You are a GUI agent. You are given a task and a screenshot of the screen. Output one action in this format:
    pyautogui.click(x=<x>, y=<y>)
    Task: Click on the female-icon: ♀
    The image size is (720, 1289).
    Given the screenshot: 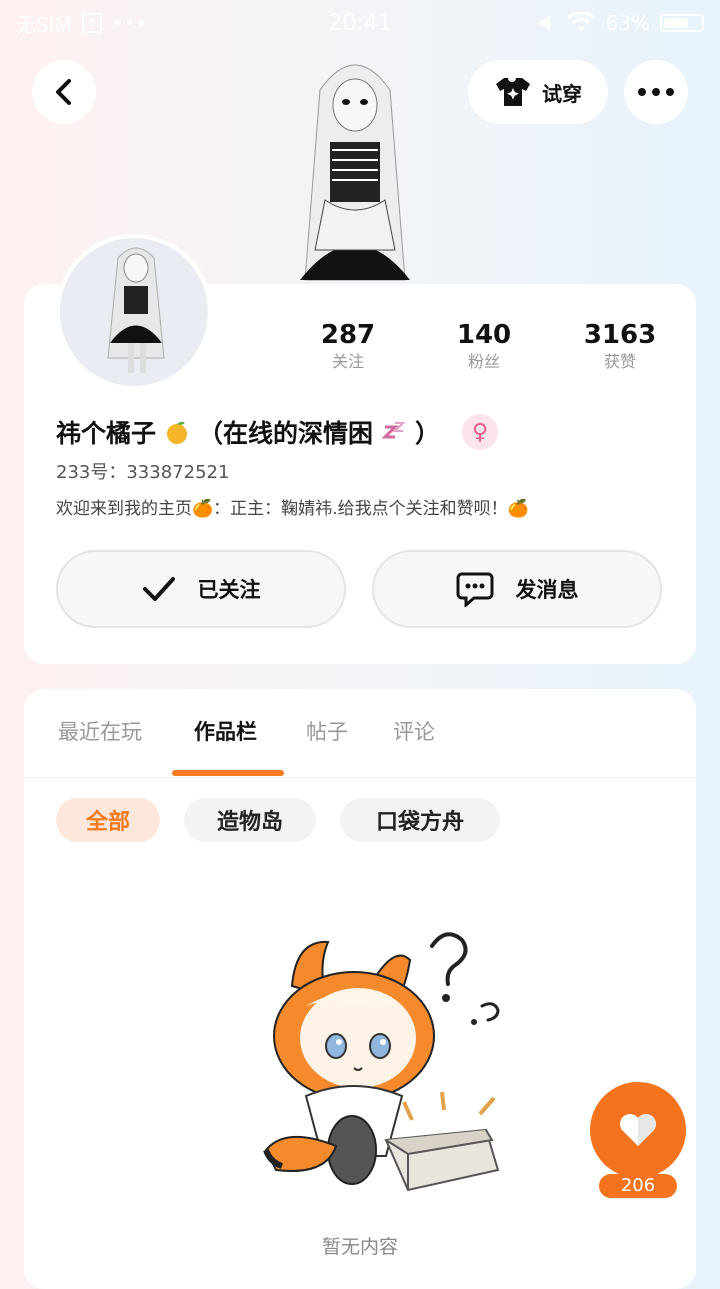 What is the action you would take?
    pyautogui.click(x=480, y=432)
    